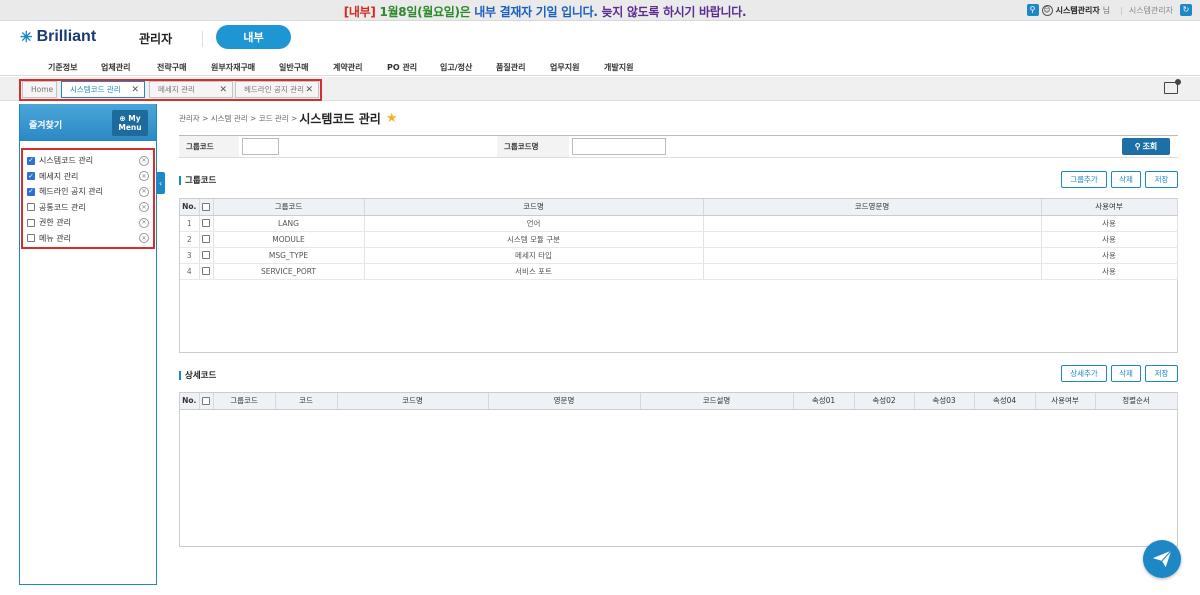 The height and width of the screenshot is (595, 1200). Describe the element at coordinates (1186, 10) in the screenshot. I see `logout-icon: ↻` at that location.